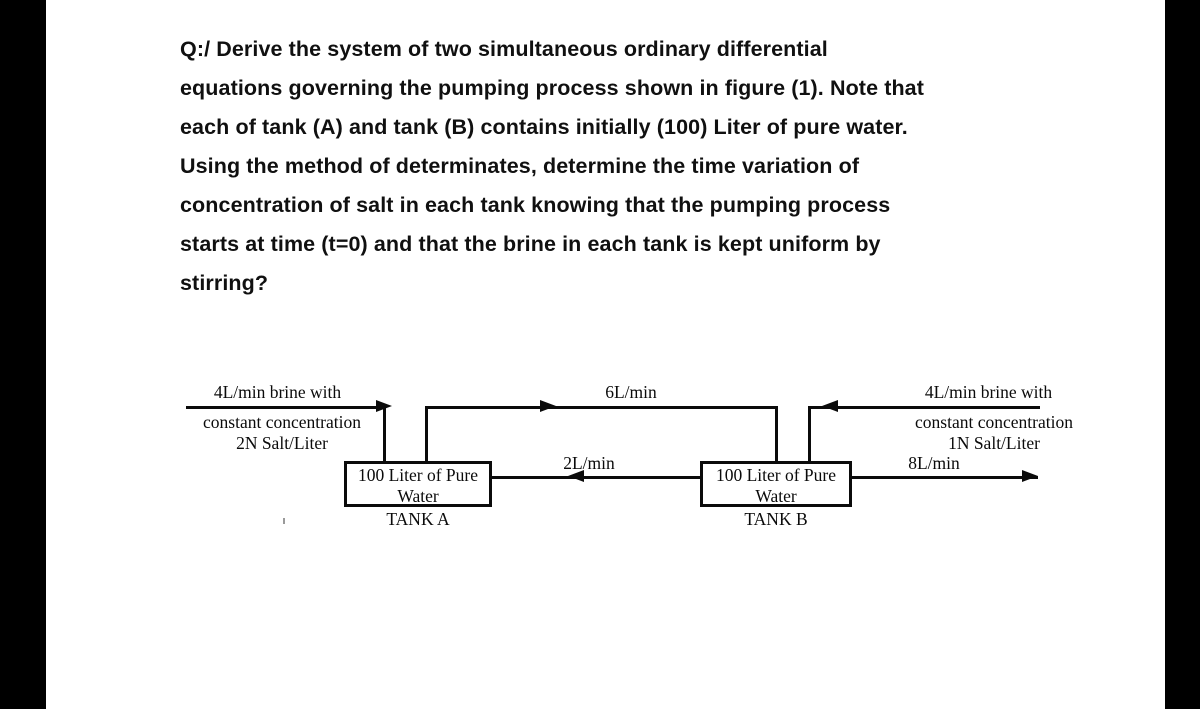 The height and width of the screenshot is (709, 1200). What do you see at coordinates (1030, 476) in the screenshot?
I see `outflow-arrow-icon` at bounding box center [1030, 476].